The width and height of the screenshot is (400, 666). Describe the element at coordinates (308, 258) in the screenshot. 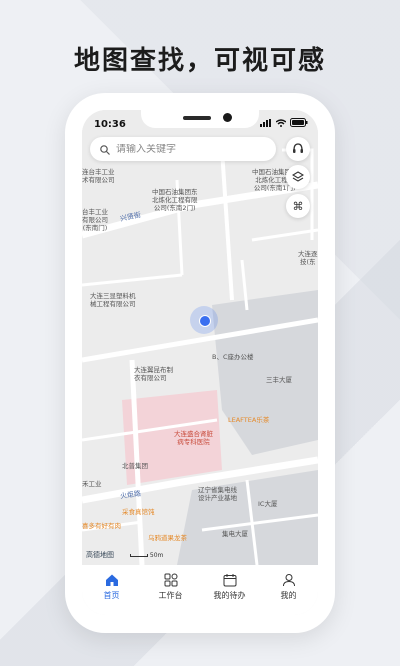

I see `poi-label: 大连逐 技(东` at that location.